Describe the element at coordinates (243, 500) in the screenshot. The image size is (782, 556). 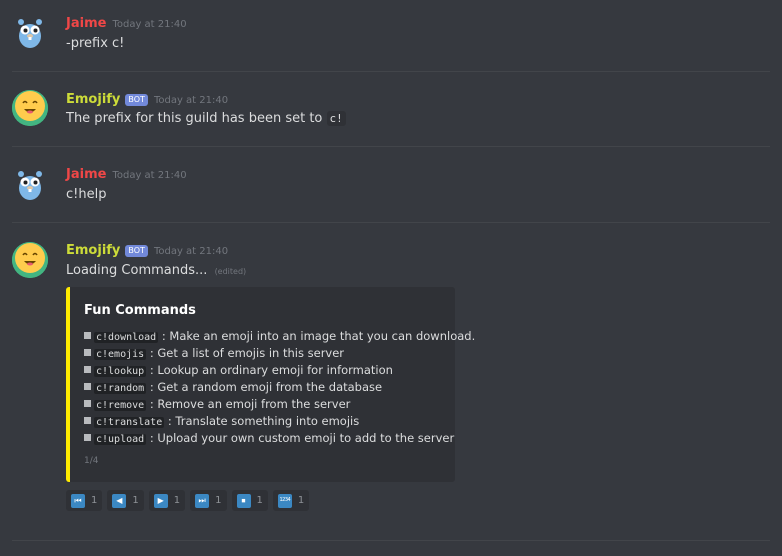
I see `stop-icon: ⏹` at that location.